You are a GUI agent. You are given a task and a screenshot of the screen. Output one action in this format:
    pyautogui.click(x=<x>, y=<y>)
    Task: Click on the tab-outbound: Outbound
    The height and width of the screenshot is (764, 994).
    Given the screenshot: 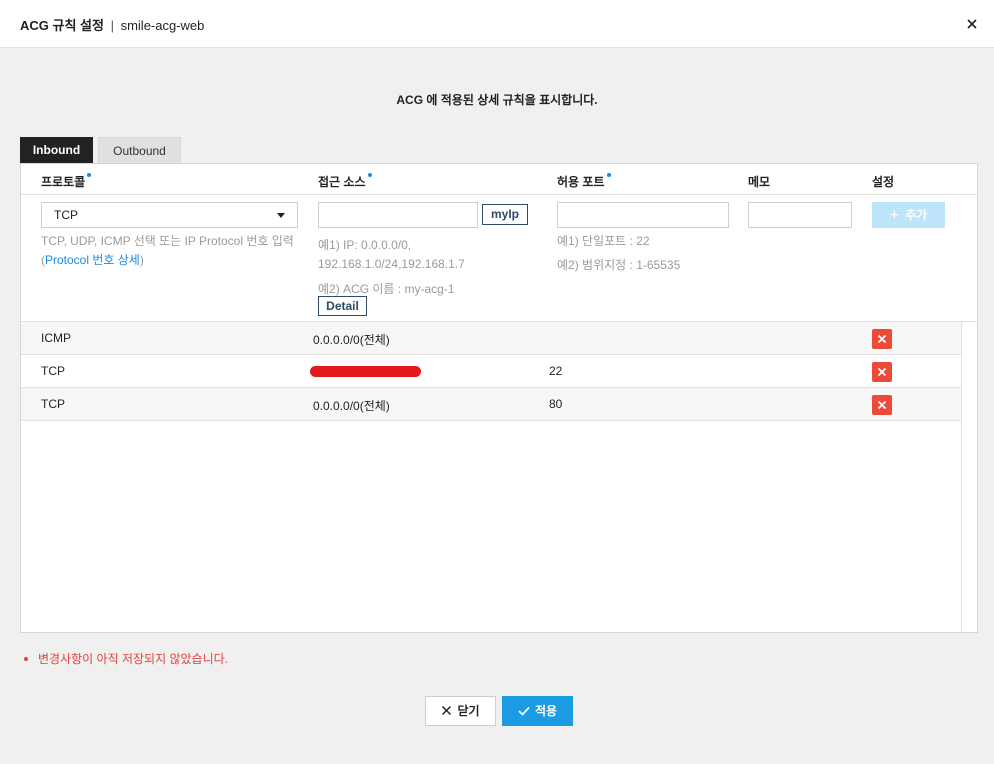 What is the action you would take?
    pyautogui.click(x=139, y=150)
    